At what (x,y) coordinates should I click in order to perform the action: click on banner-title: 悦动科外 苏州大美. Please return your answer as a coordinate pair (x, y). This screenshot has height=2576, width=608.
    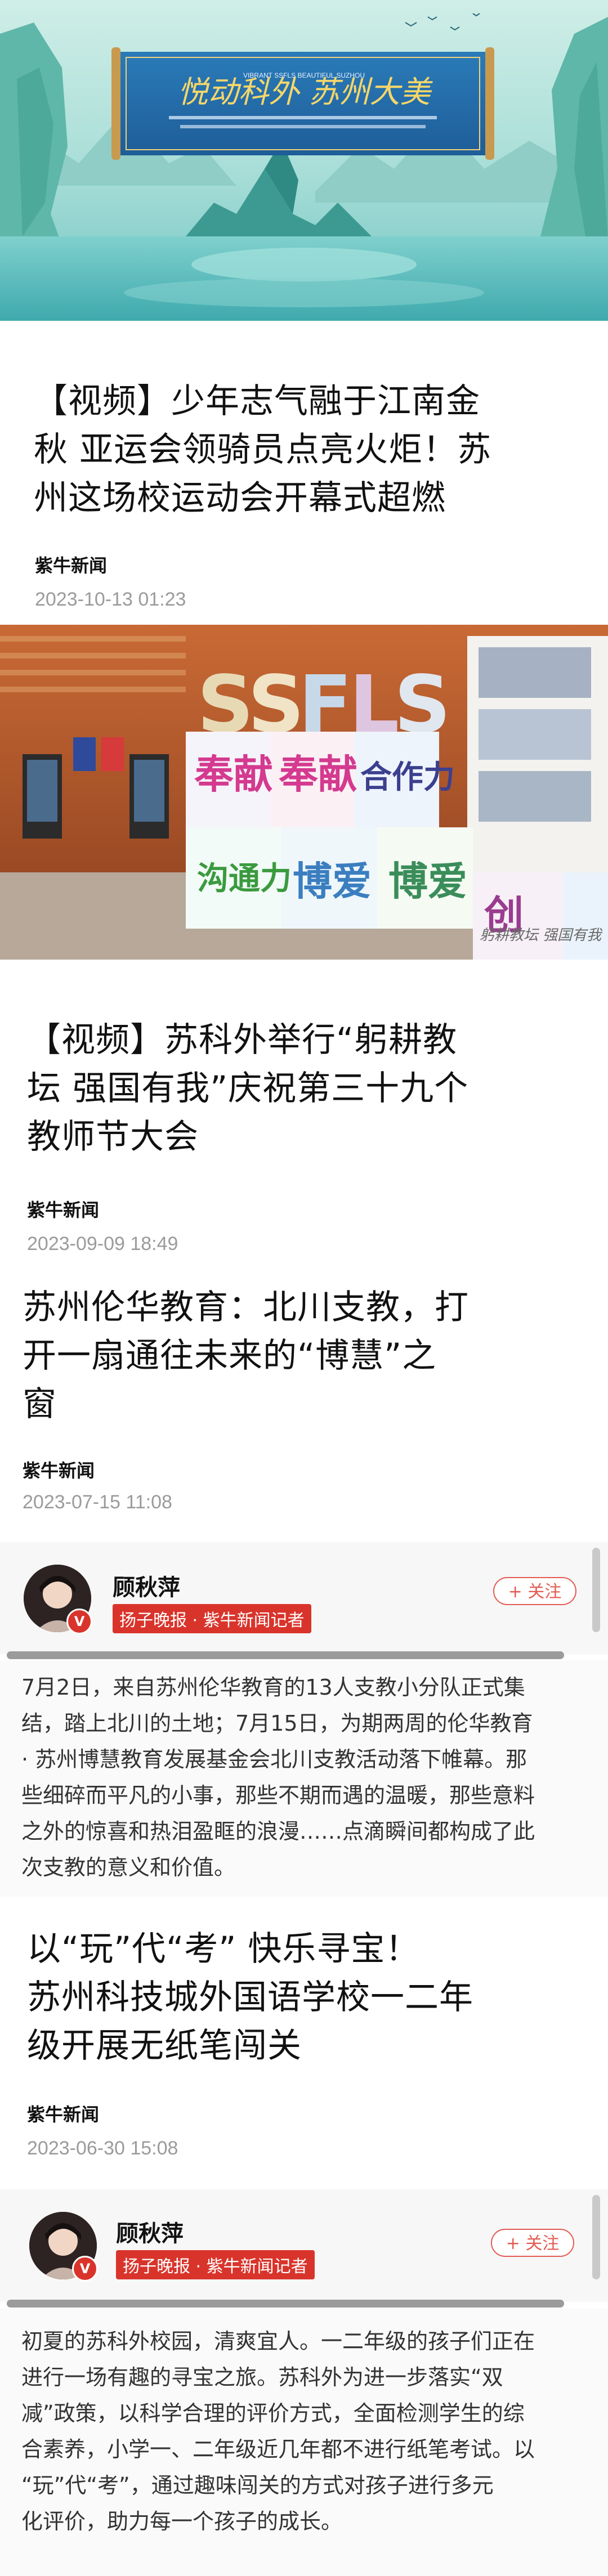
    Looking at the image, I should click on (305, 92).